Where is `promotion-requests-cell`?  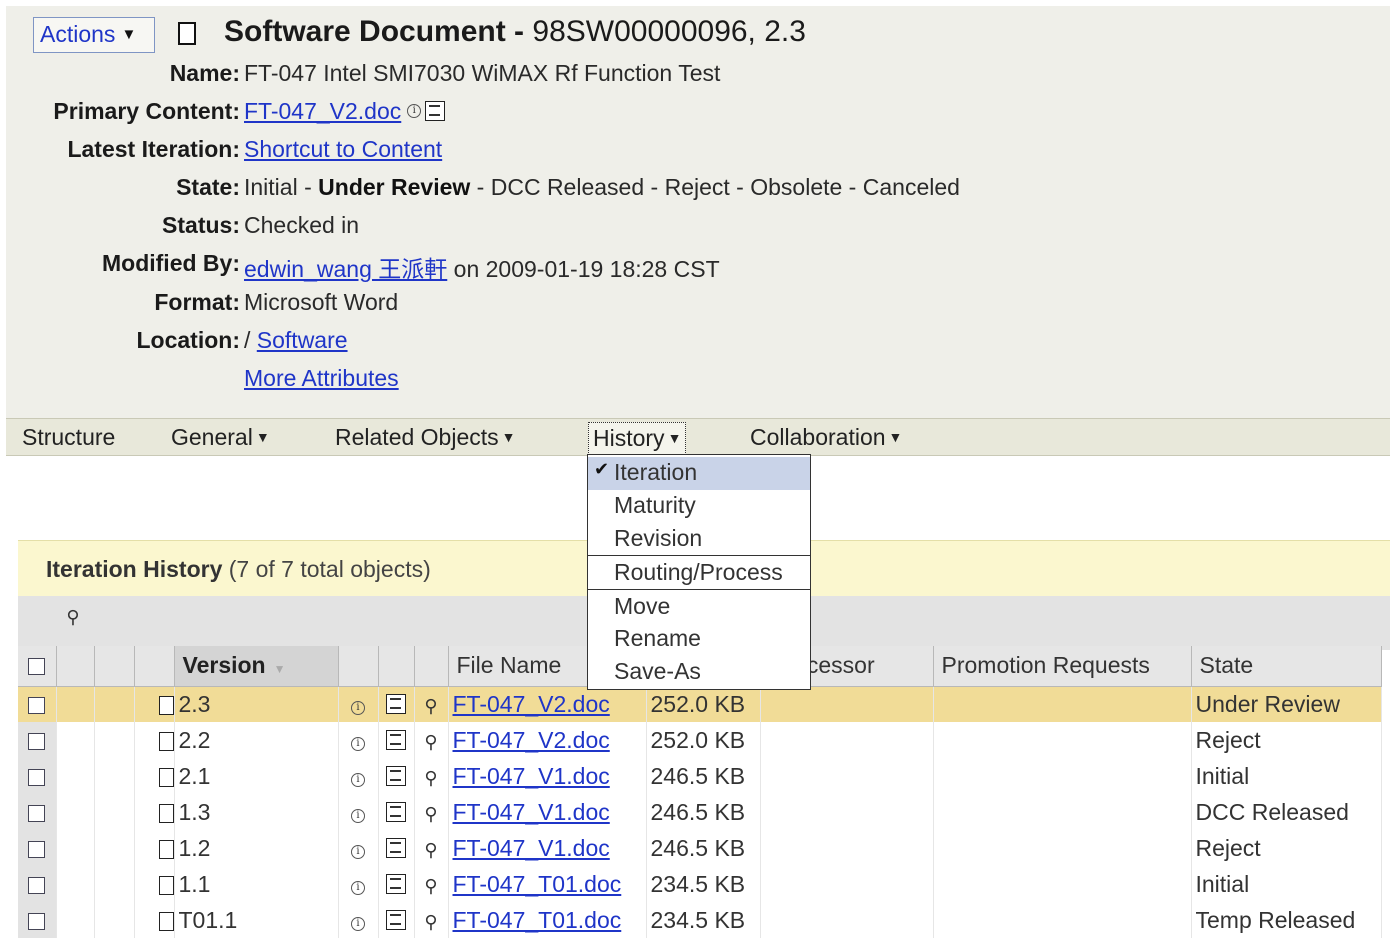 promotion-requests-cell is located at coordinates (1062, 920).